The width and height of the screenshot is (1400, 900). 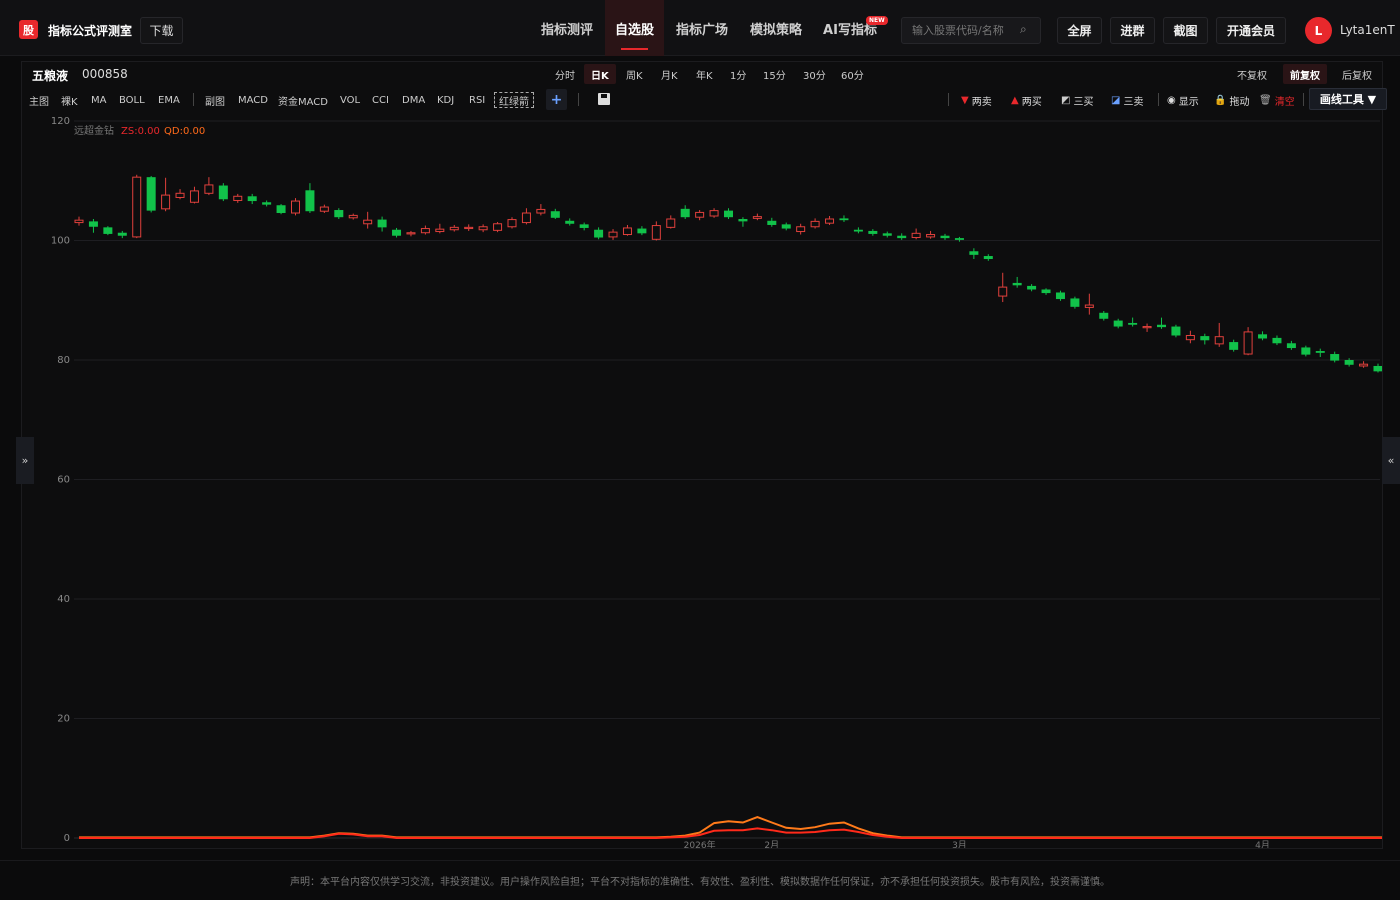 What do you see at coordinates (1251, 30) in the screenshot?
I see `vip-button: 开通会员` at bounding box center [1251, 30].